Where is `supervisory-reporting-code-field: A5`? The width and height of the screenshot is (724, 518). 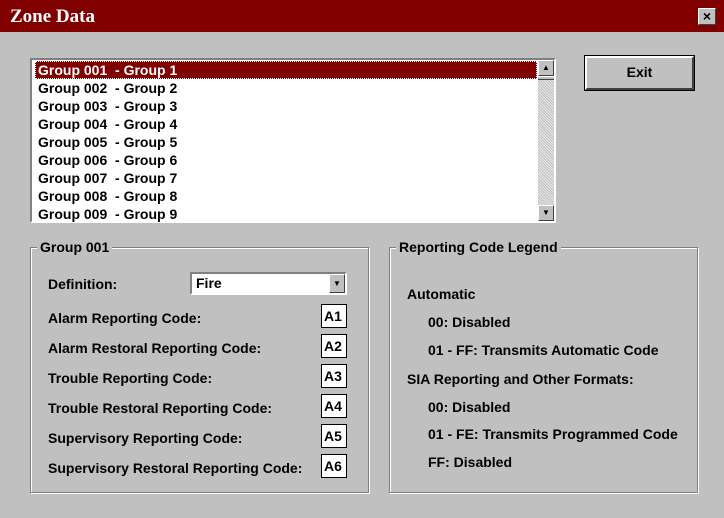
supervisory-reporting-code-field: A5 is located at coordinates (334, 436).